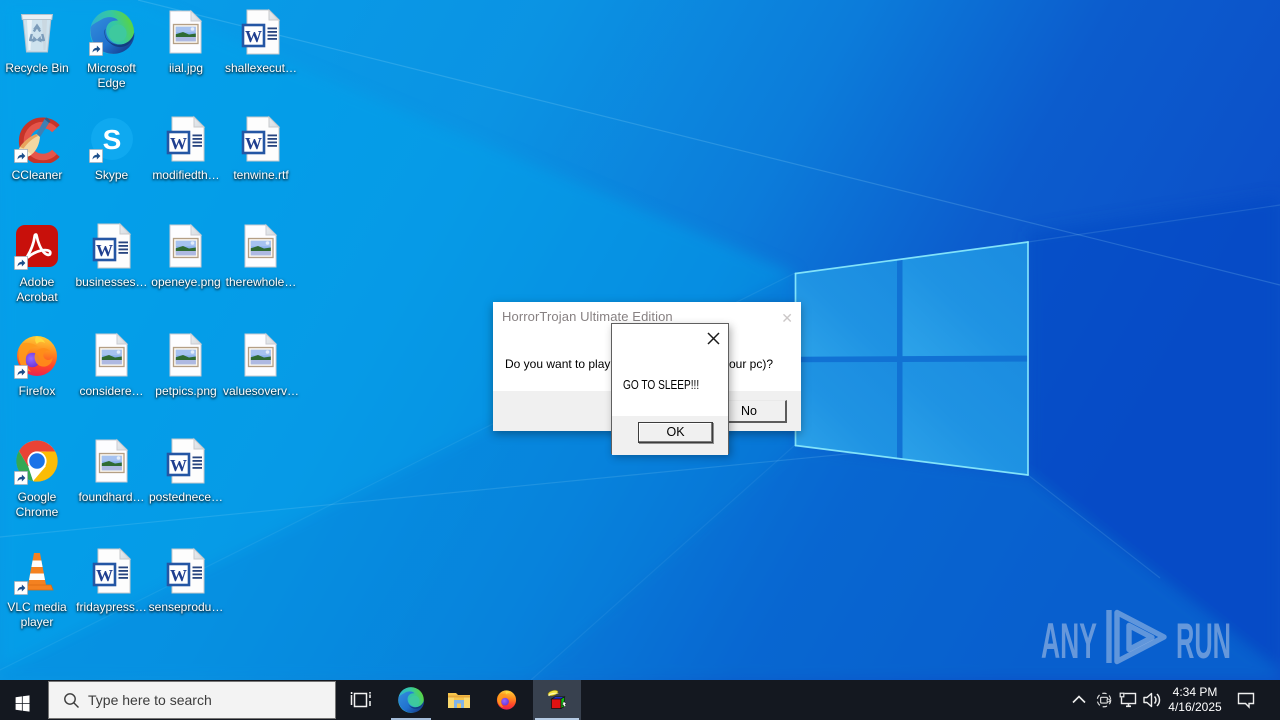  Describe the element at coordinates (111, 139) in the screenshot. I see `svg-text: S` at that location.